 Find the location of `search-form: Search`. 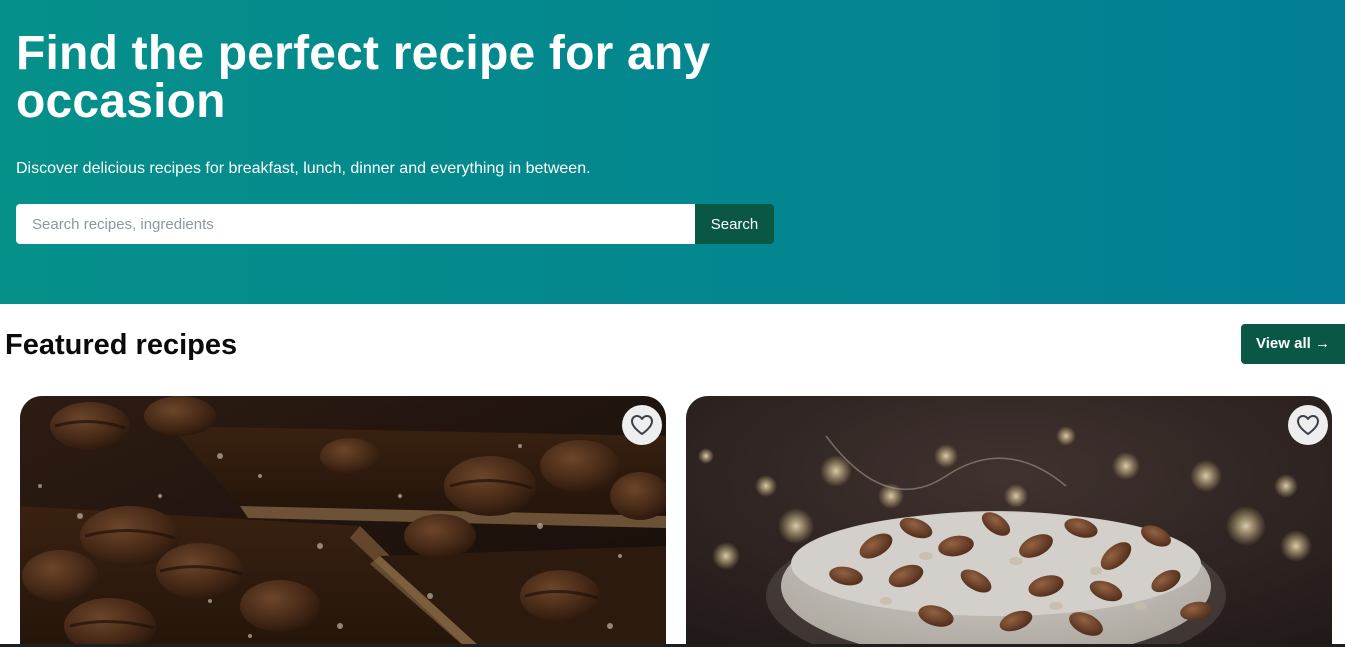

search-form: Search is located at coordinates (395, 224).